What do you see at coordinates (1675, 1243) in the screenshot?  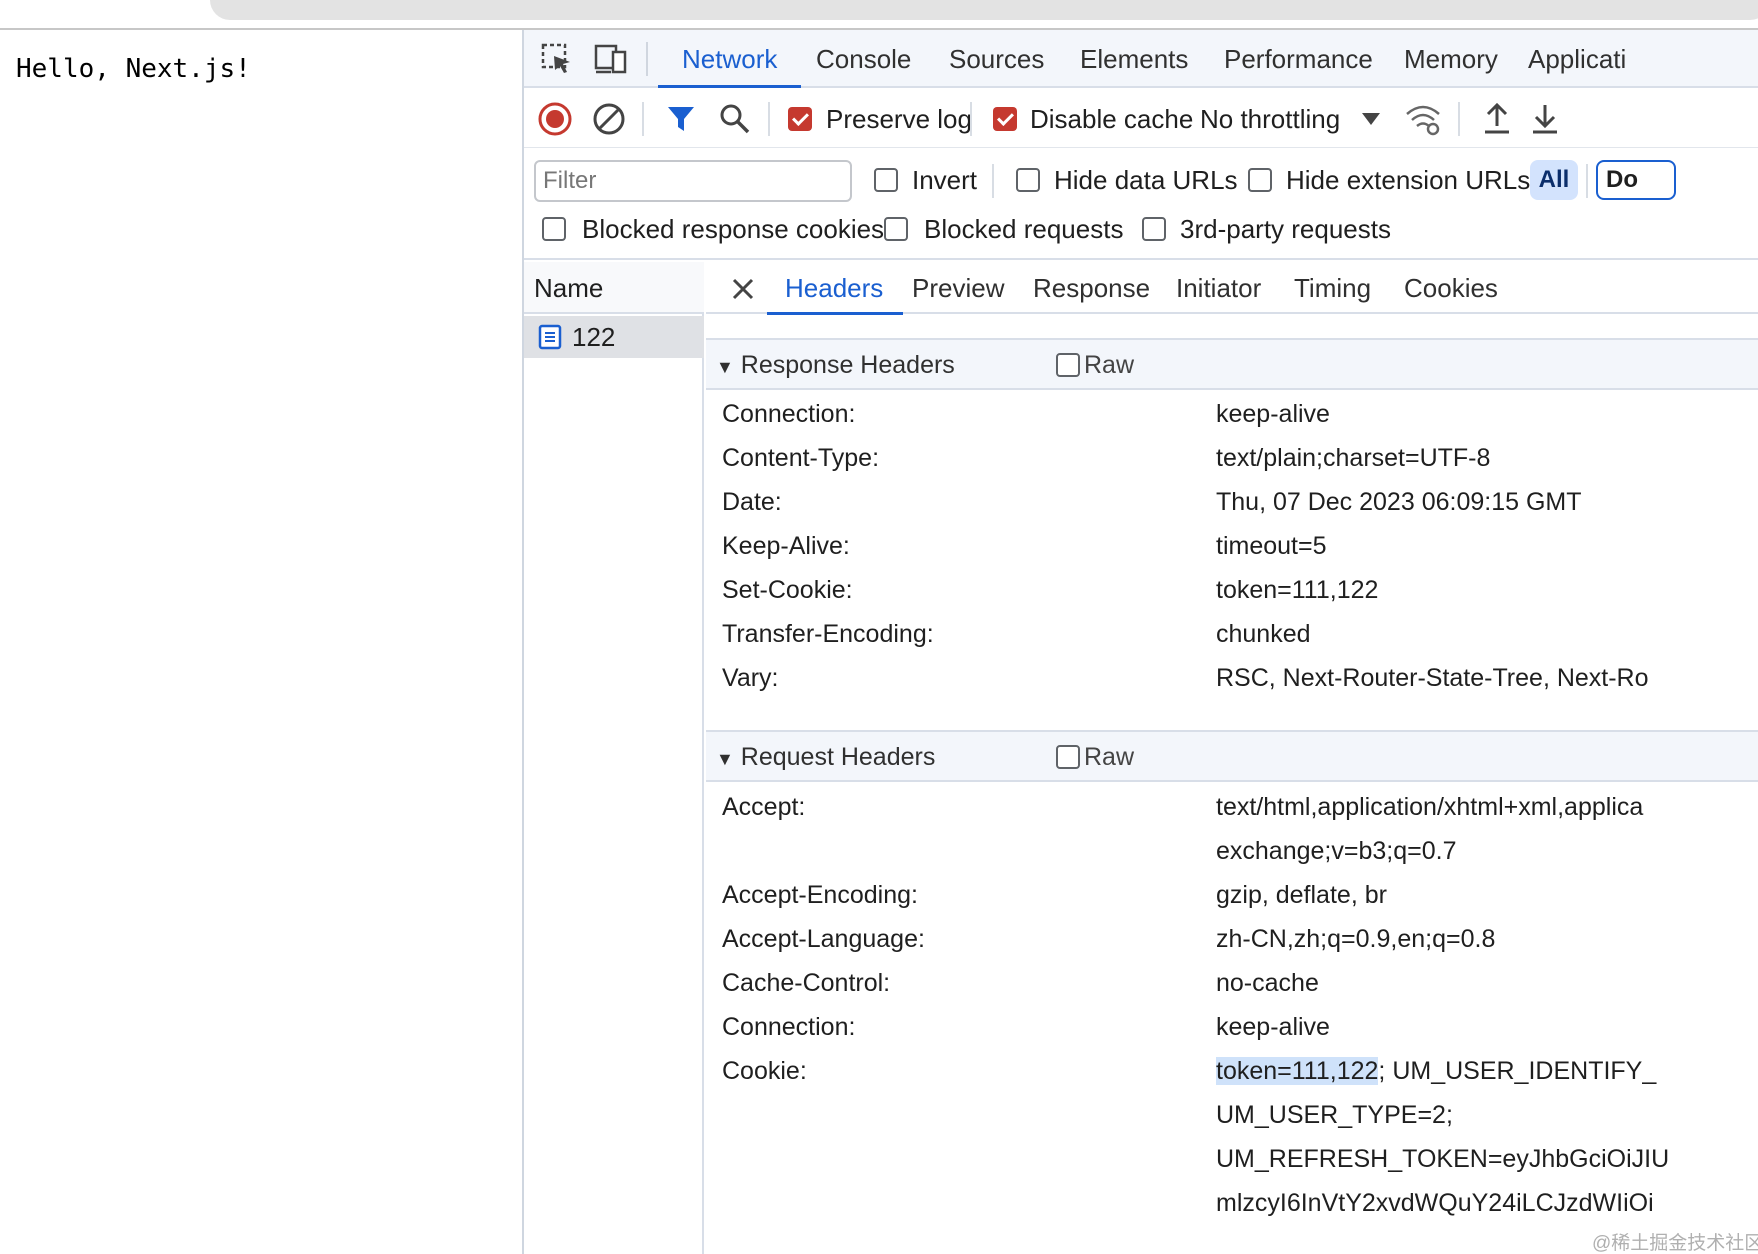 I see `watermark: @稀土掘金技术社区` at bounding box center [1675, 1243].